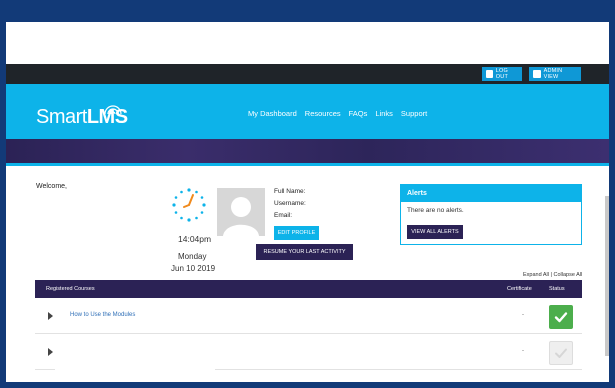  I want to click on scrollbar, so click(607, 276).